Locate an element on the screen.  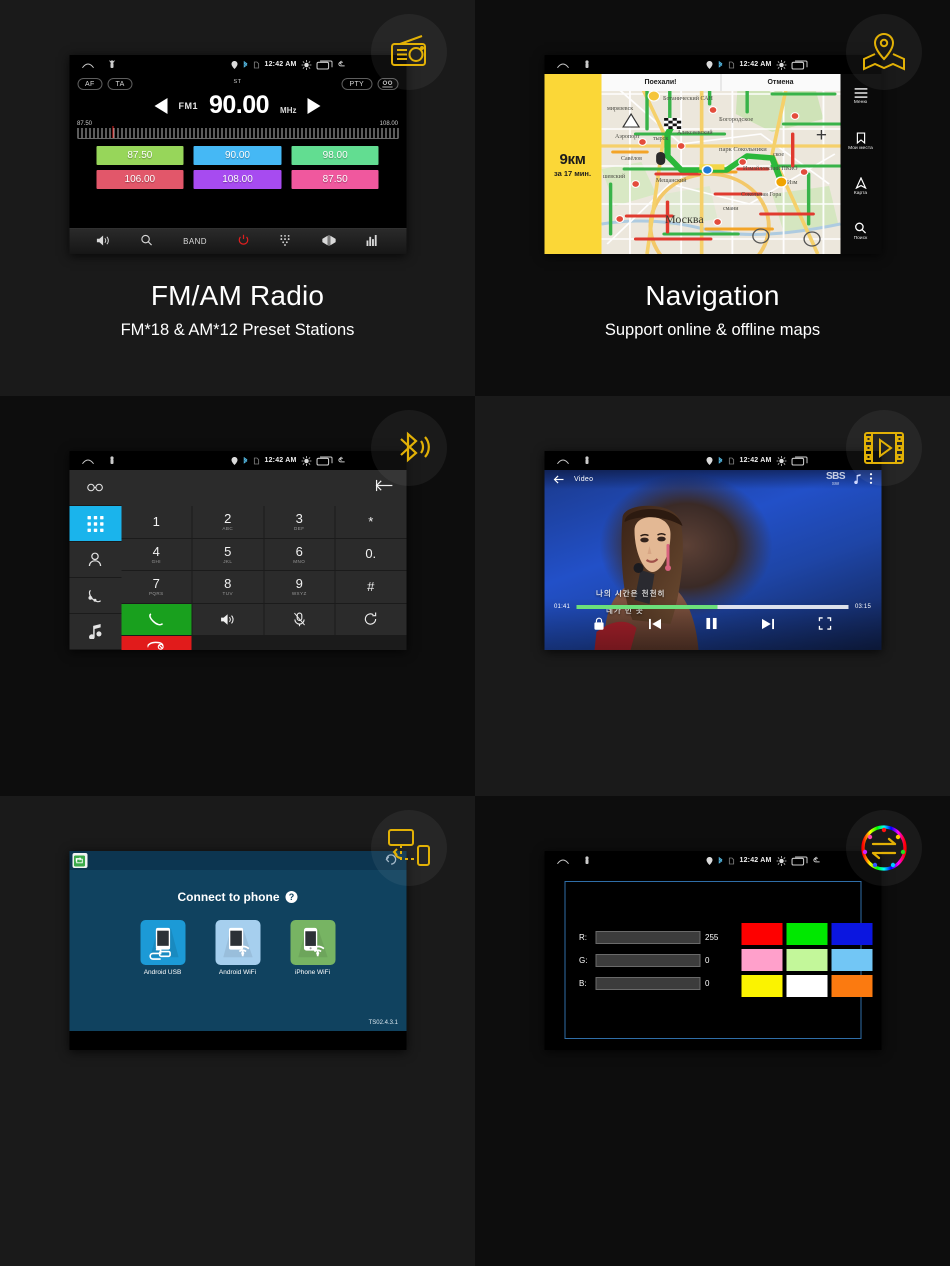
green-slider is located at coordinates (647, 960).